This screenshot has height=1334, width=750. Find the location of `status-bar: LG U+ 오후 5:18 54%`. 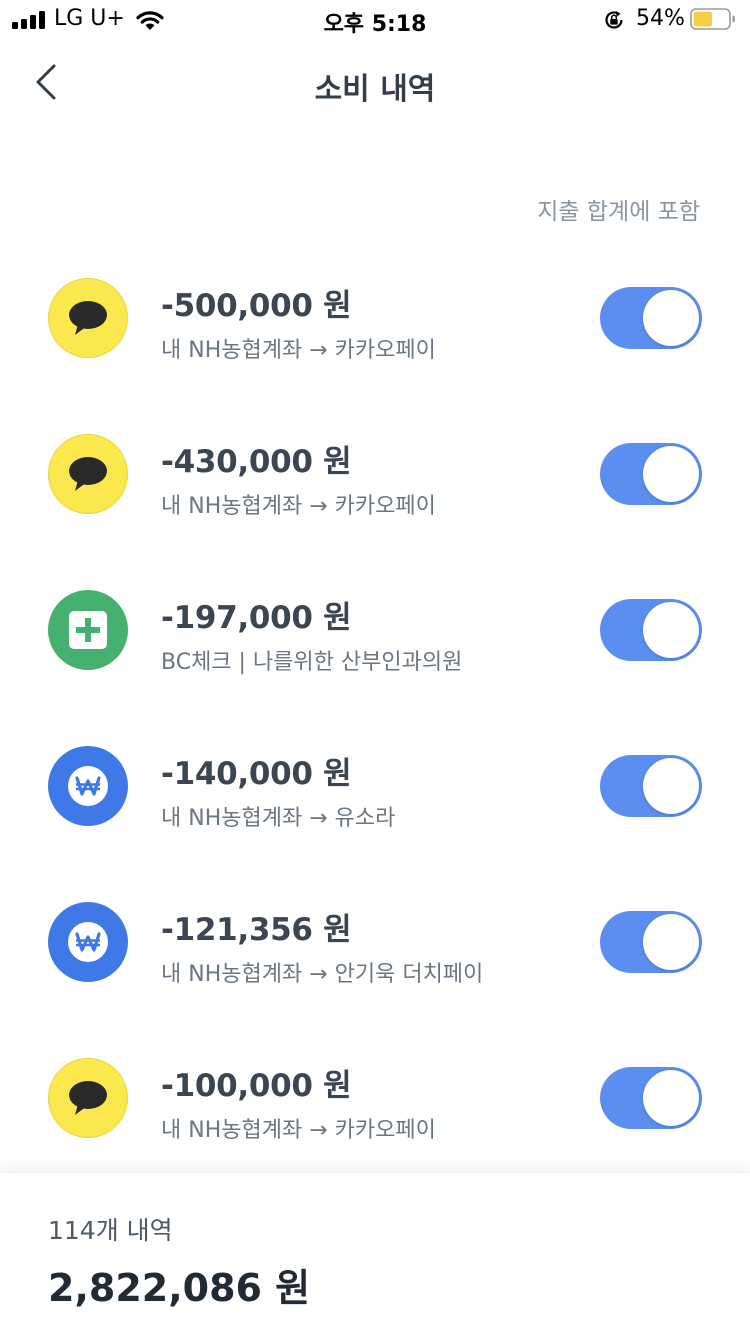

status-bar: LG U+ 오후 5:18 54% is located at coordinates (375, 20).